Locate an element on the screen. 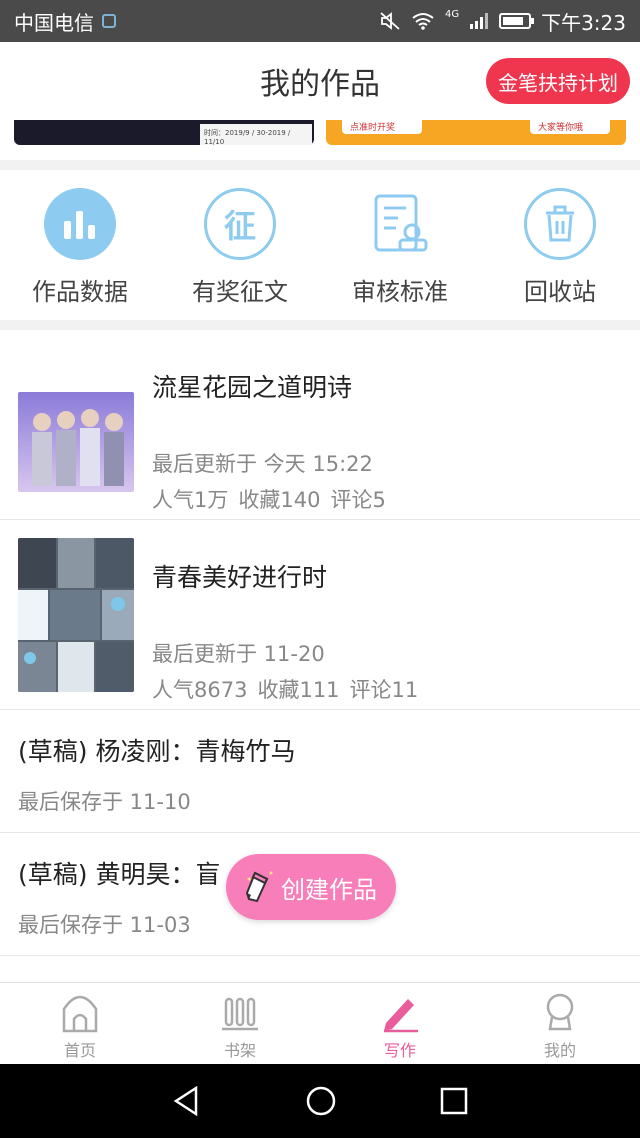 This screenshot has width=640, height=1138. quick-actions: 作品数据 征 有奖征文 审核标准 回收站 is located at coordinates (320, 245).